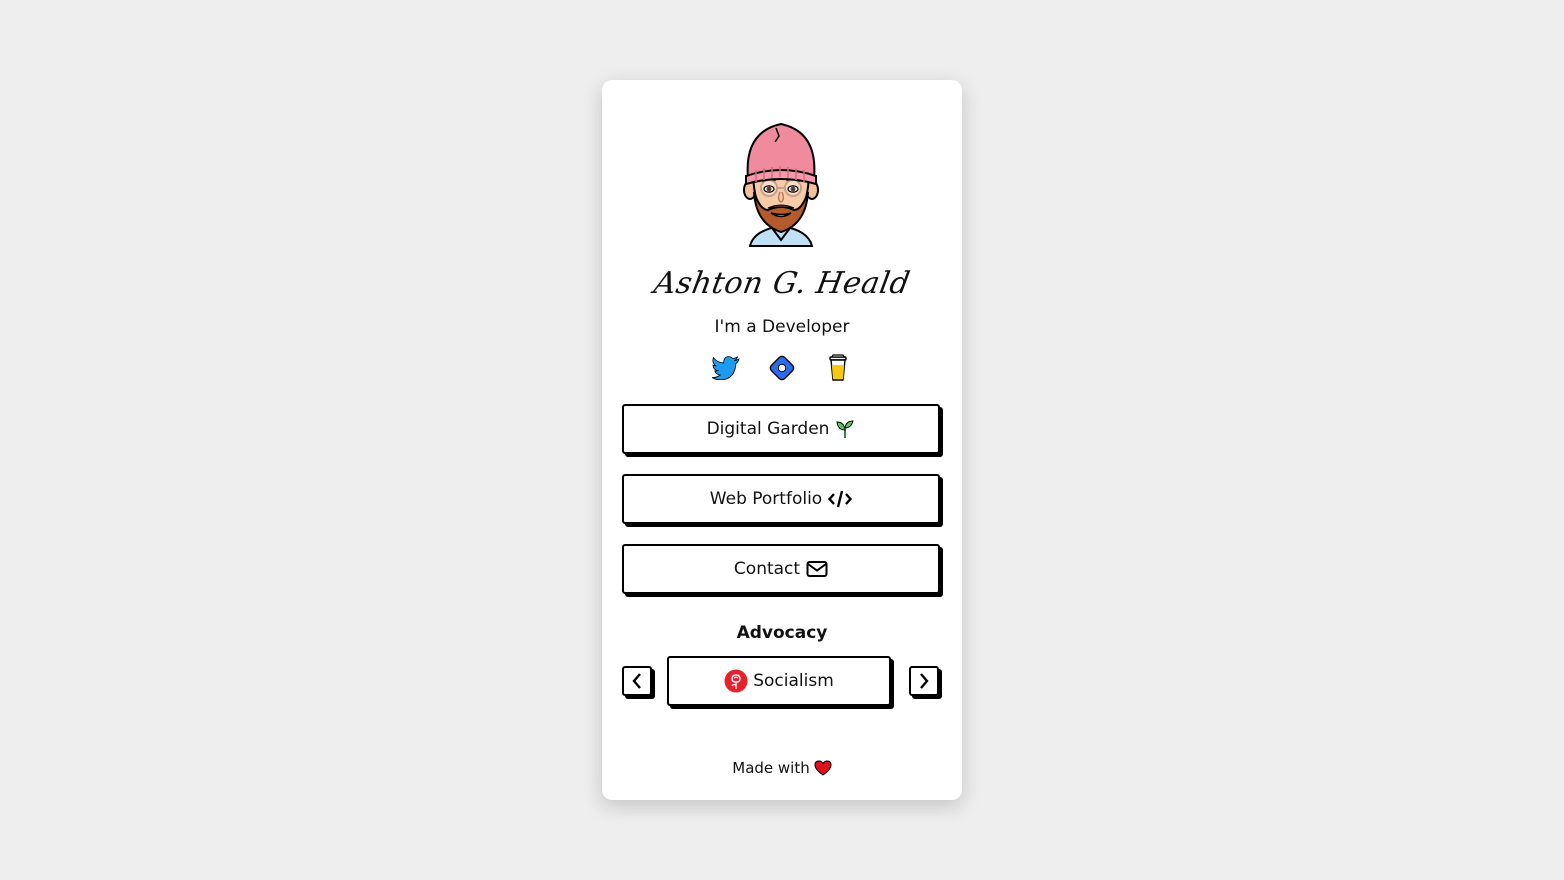 This screenshot has width=1564, height=880. I want to click on footer-text: Made with, so click(771, 768).